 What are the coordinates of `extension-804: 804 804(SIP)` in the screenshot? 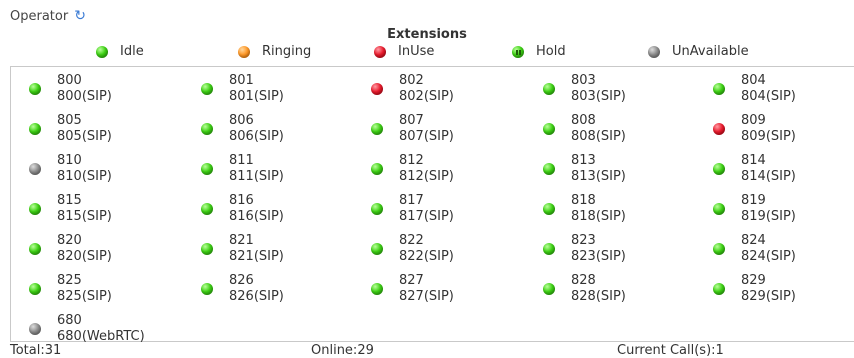 It's located at (754, 89).